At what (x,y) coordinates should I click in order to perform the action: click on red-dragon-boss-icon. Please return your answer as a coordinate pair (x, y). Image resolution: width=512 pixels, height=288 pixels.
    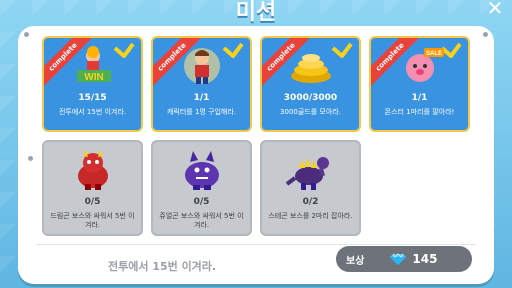
    Looking at the image, I should click on (92, 170).